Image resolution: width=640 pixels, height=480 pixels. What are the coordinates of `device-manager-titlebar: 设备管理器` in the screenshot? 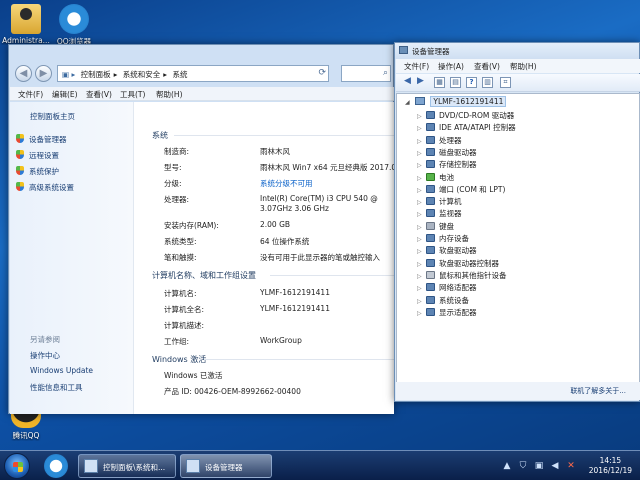 It's located at (517, 51).